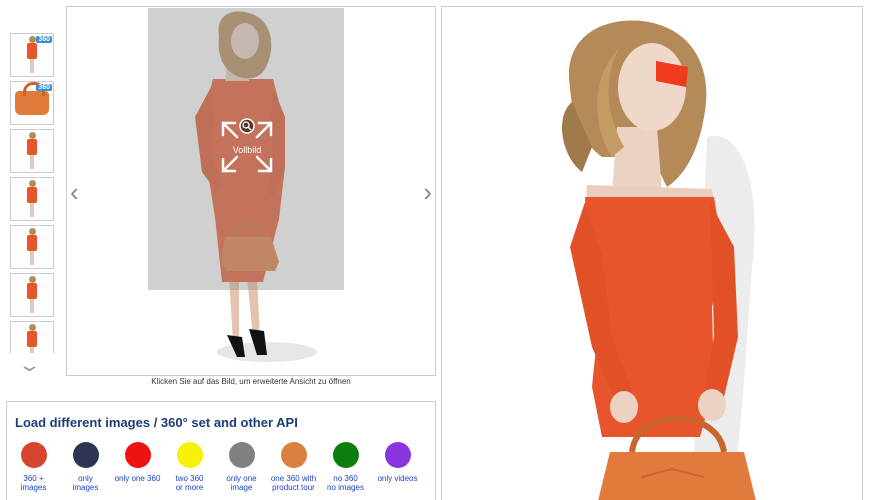 This screenshot has width=890, height=500. What do you see at coordinates (241, 478) in the screenshot?
I see `option-label-line1: only one` at bounding box center [241, 478].